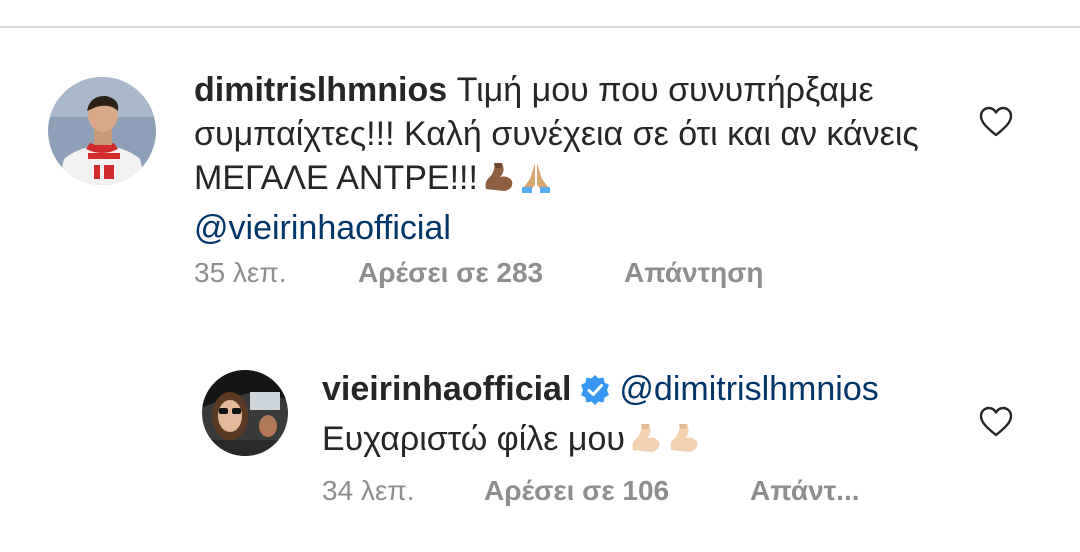  I want to click on comment-username: vieirinhaofficial, so click(446, 389).